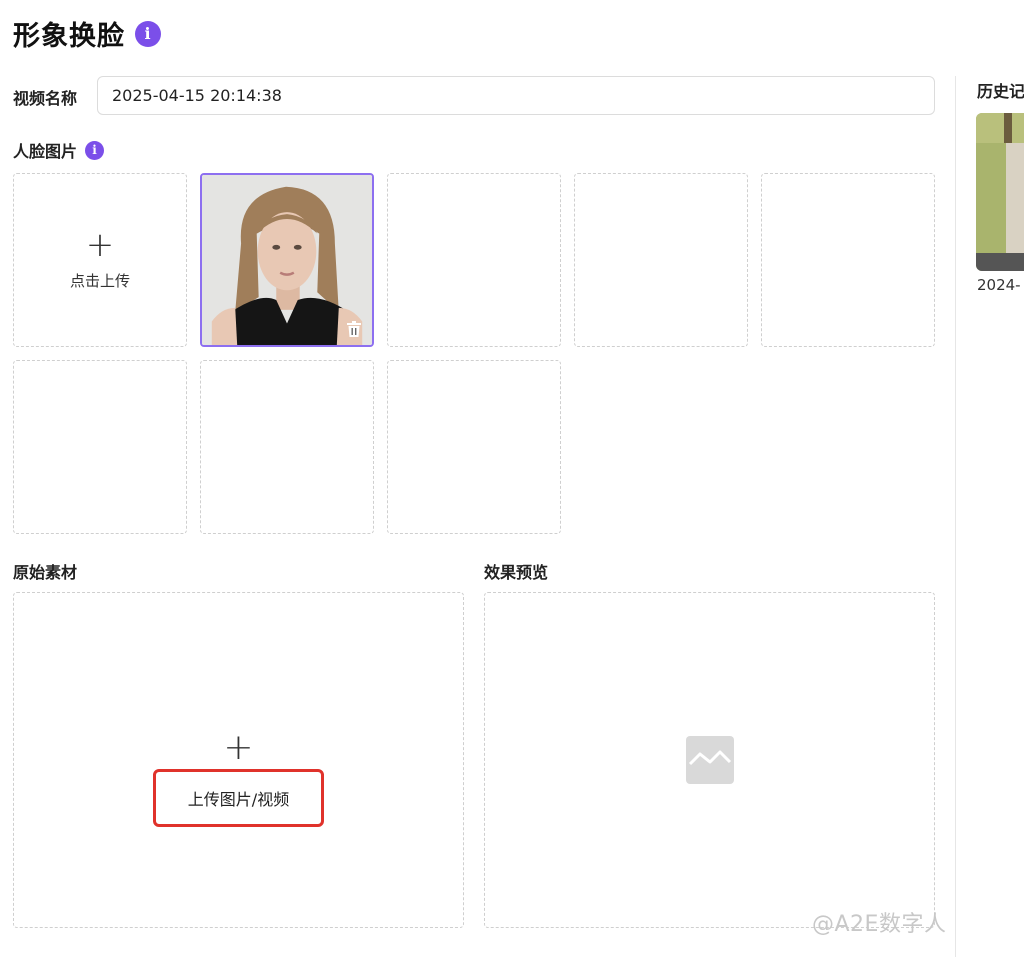 The height and width of the screenshot is (957, 1024). Describe the element at coordinates (45, 572) in the screenshot. I see `source-material-label: 原始素材` at that location.